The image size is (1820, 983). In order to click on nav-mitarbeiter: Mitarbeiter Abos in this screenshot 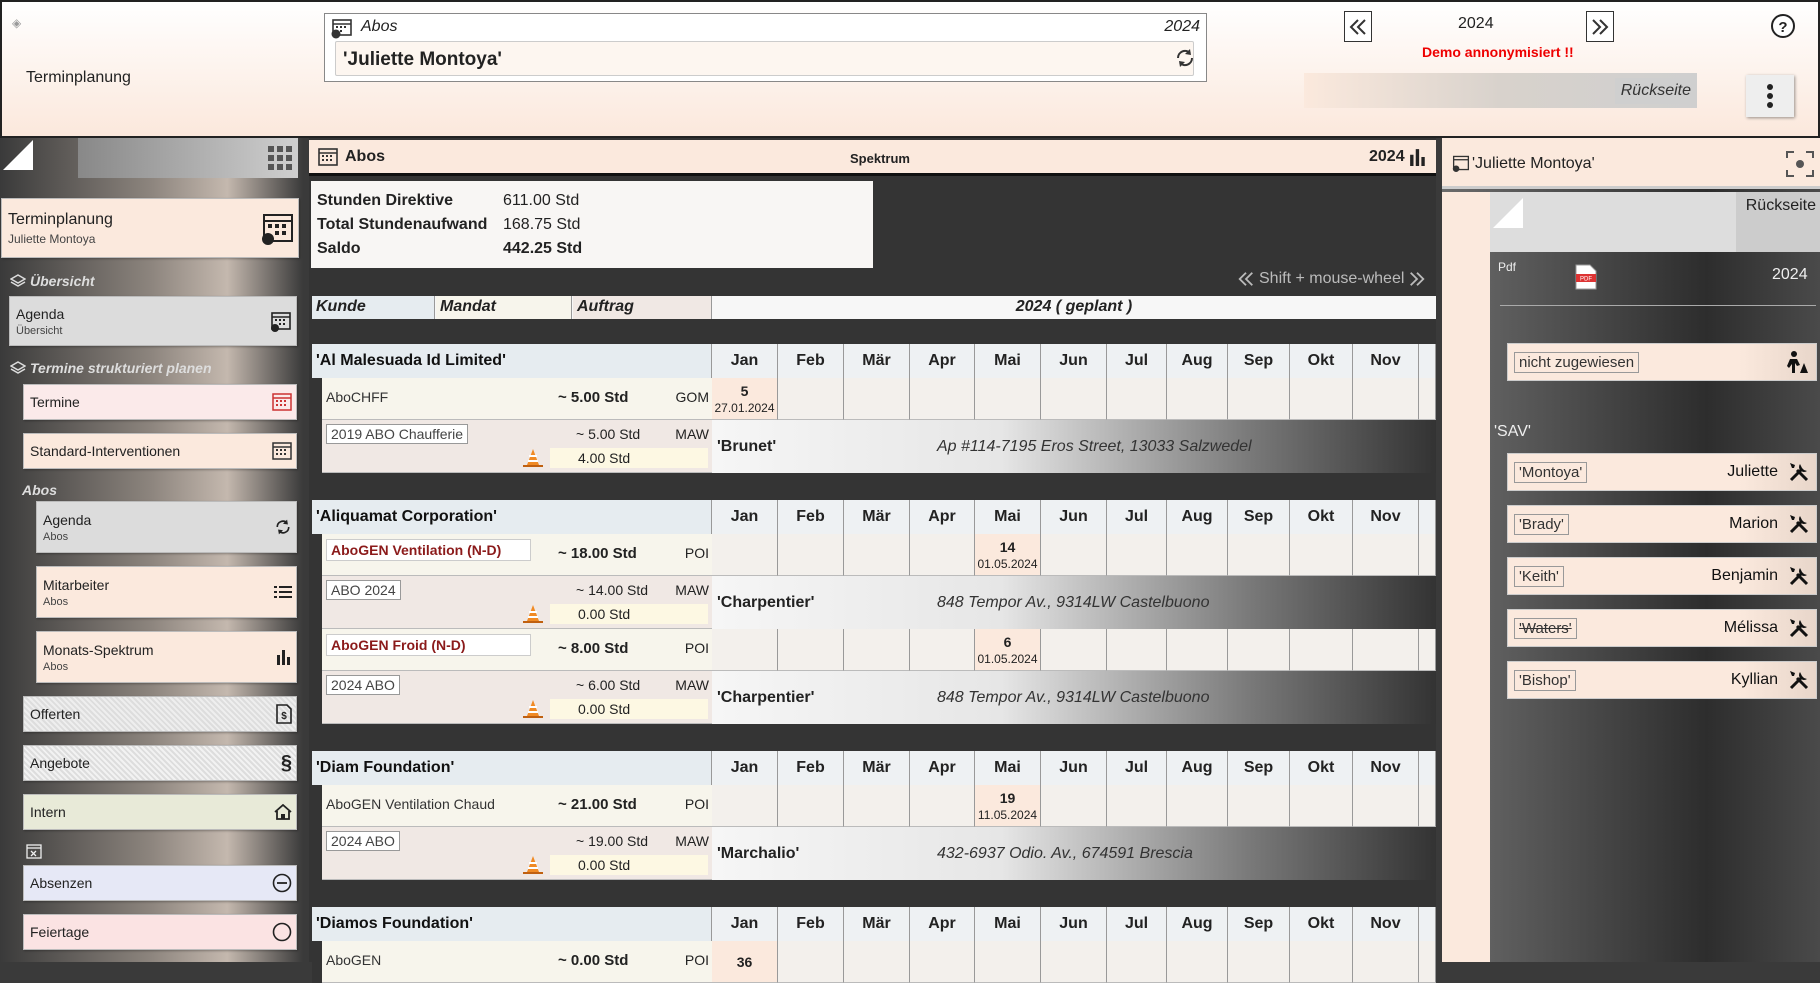, I will do `click(166, 592)`.